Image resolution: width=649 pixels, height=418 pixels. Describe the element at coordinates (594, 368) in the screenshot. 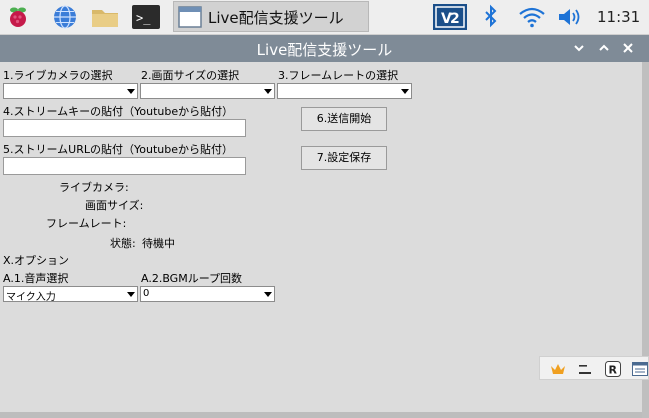

I see `floating-tray-panel: R` at that location.